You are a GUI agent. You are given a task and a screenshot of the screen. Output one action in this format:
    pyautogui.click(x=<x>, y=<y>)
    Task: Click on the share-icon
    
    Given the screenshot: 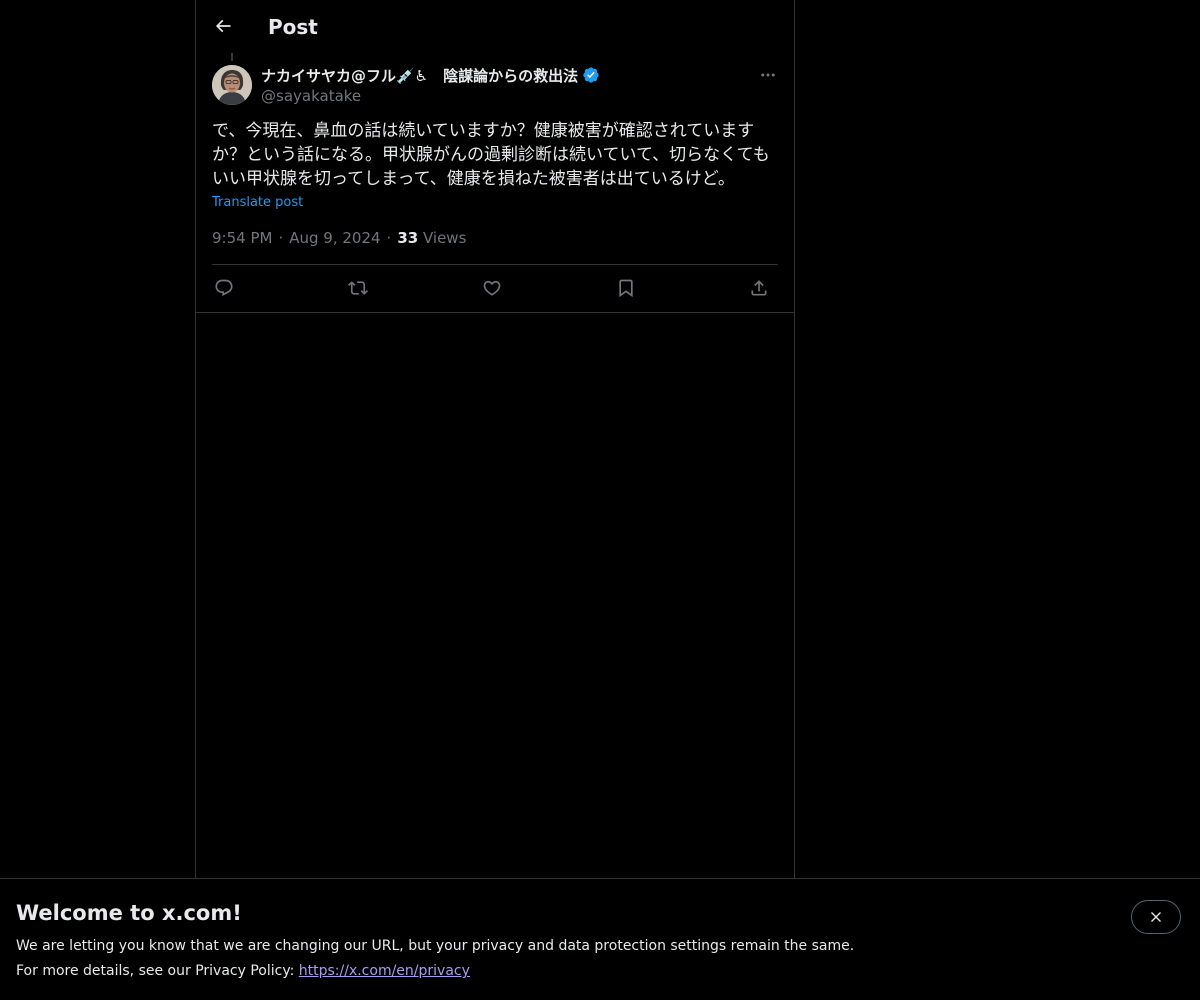 What is the action you would take?
    pyautogui.click(x=759, y=288)
    